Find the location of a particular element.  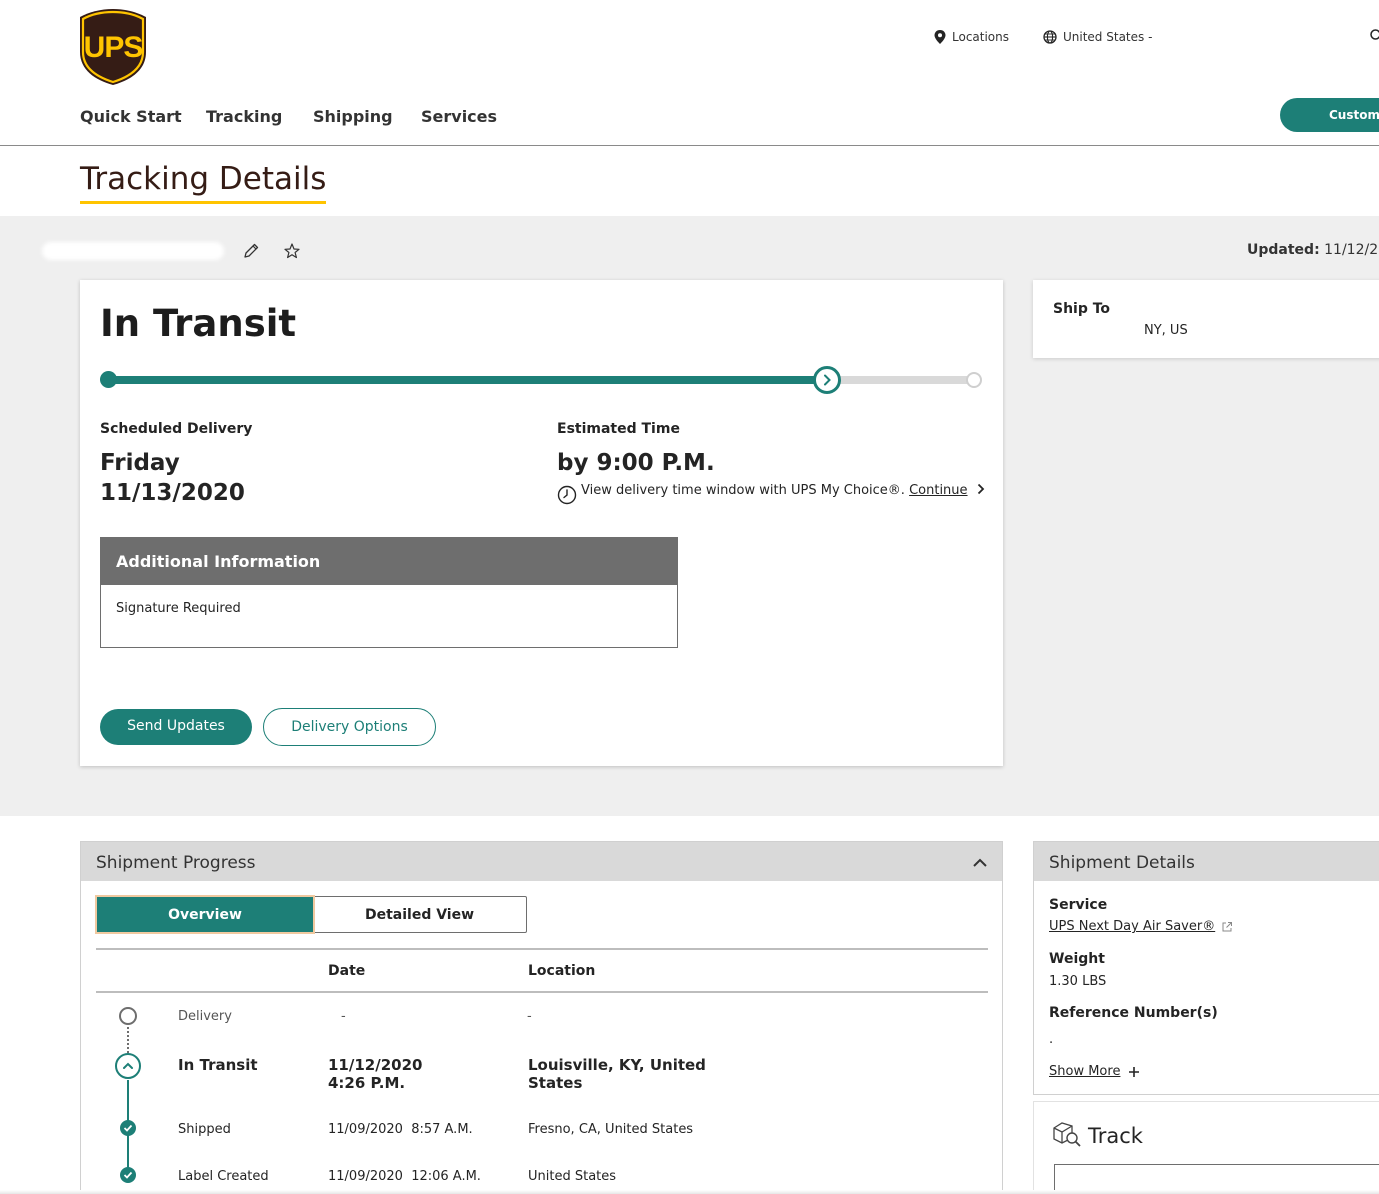

country-label: United States - is located at coordinates (1108, 37).